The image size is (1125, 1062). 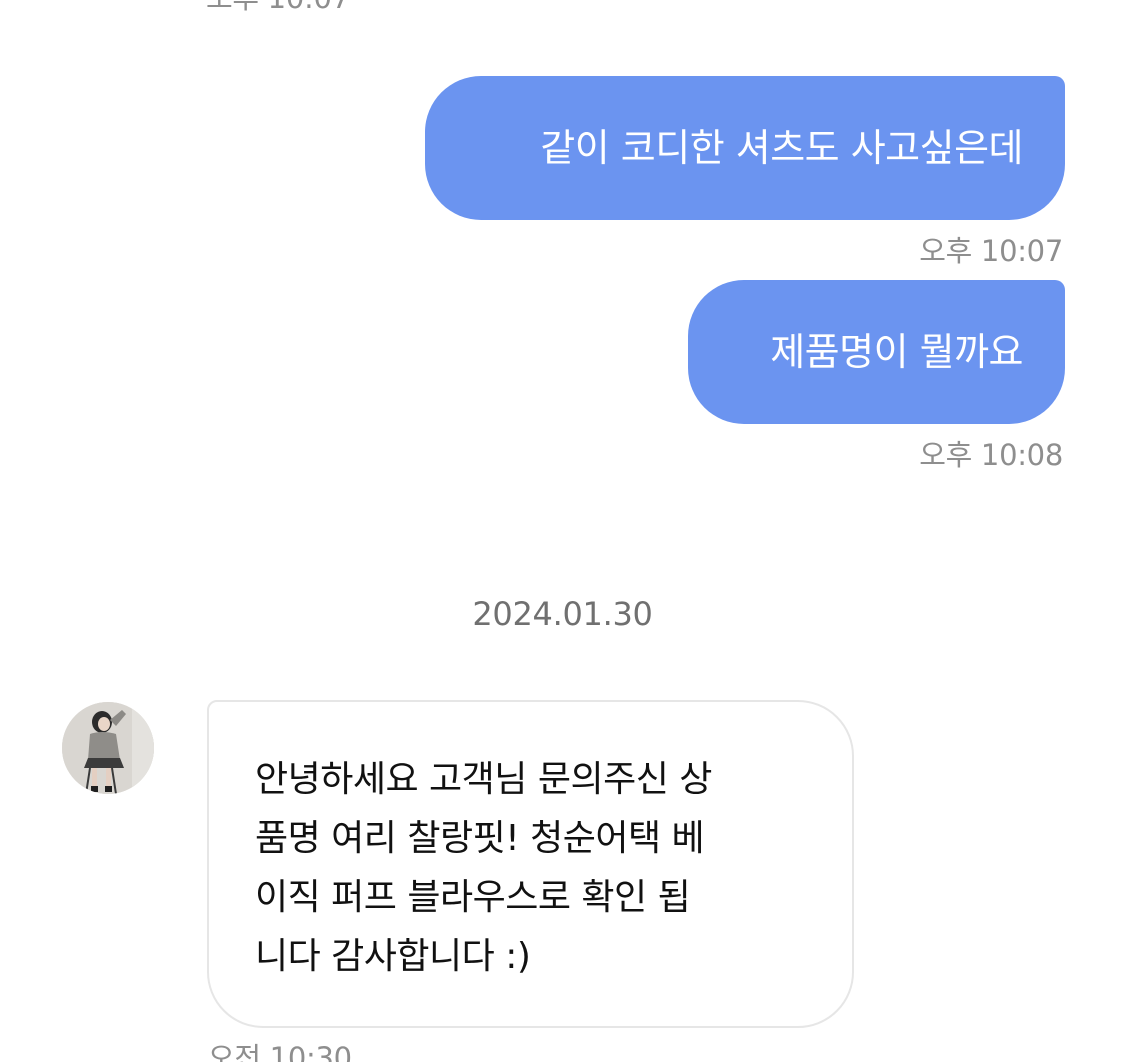 What do you see at coordinates (483, 779) in the screenshot?
I see `message-text-line: 안녕하세요 고객님 문의주신 상` at bounding box center [483, 779].